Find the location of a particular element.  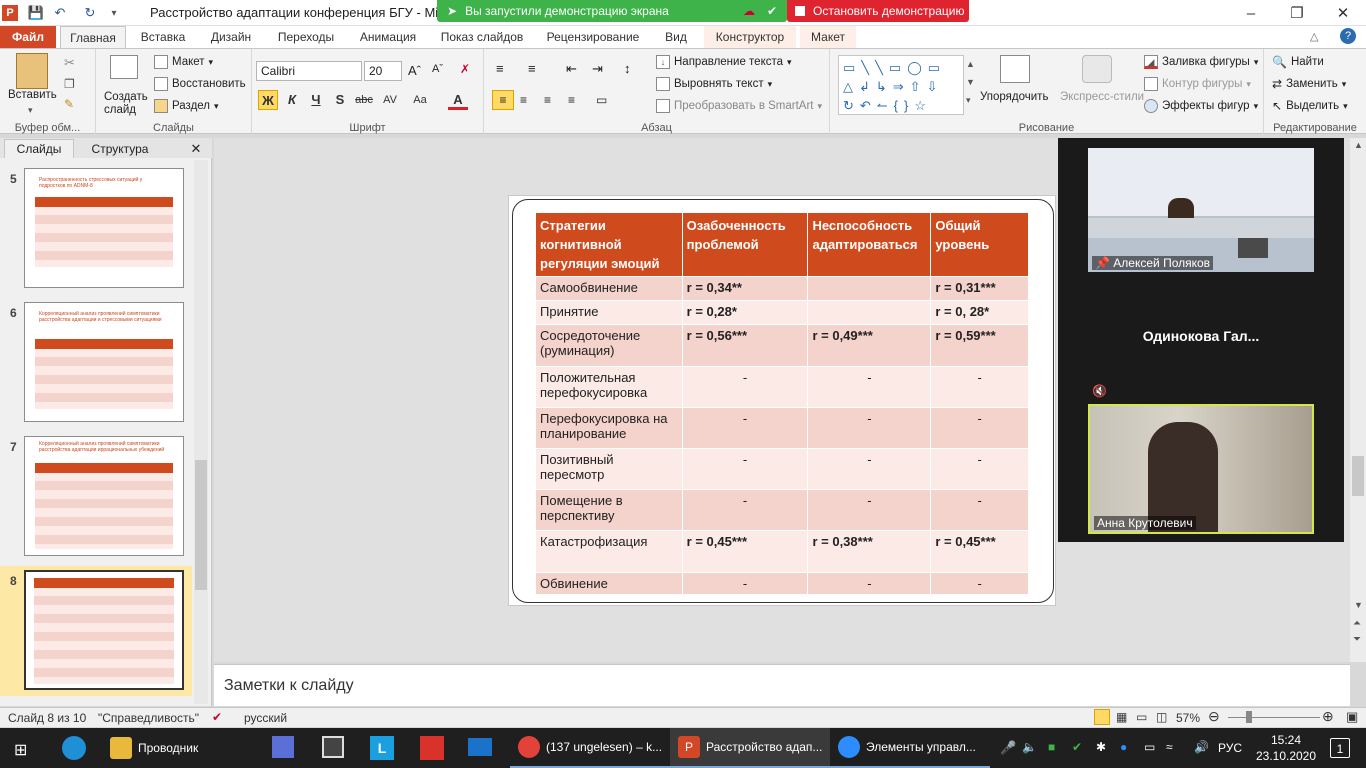

tab-home: Главная is located at coordinates (93, 37).